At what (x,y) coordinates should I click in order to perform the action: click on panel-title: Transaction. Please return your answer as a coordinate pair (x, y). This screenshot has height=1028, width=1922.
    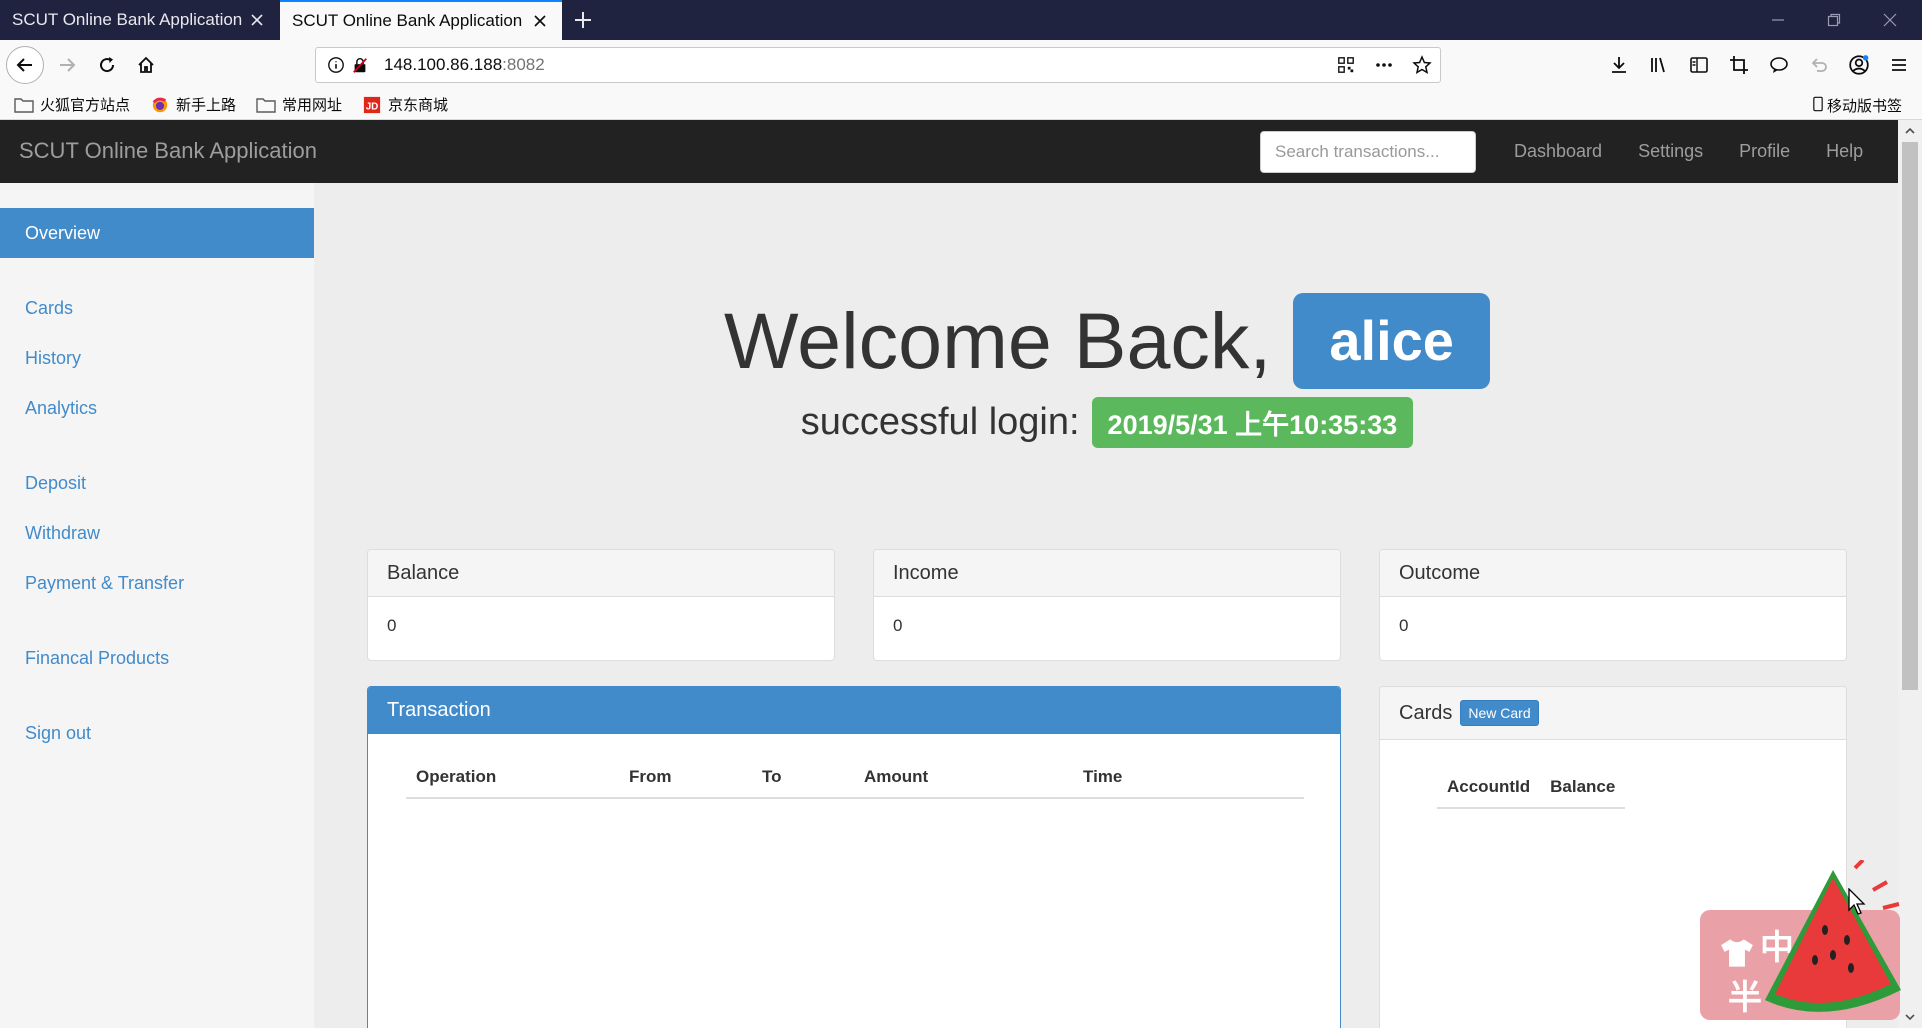
    Looking at the image, I should click on (854, 710).